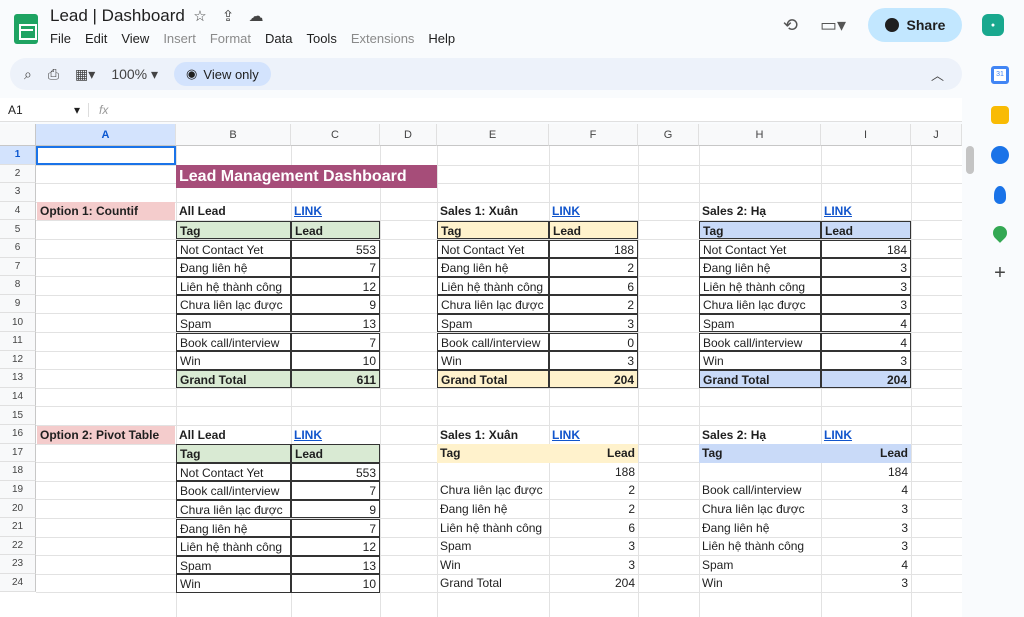 This screenshot has height=617, width=1024. What do you see at coordinates (1000, 115) in the screenshot?
I see `keep-icon` at bounding box center [1000, 115].